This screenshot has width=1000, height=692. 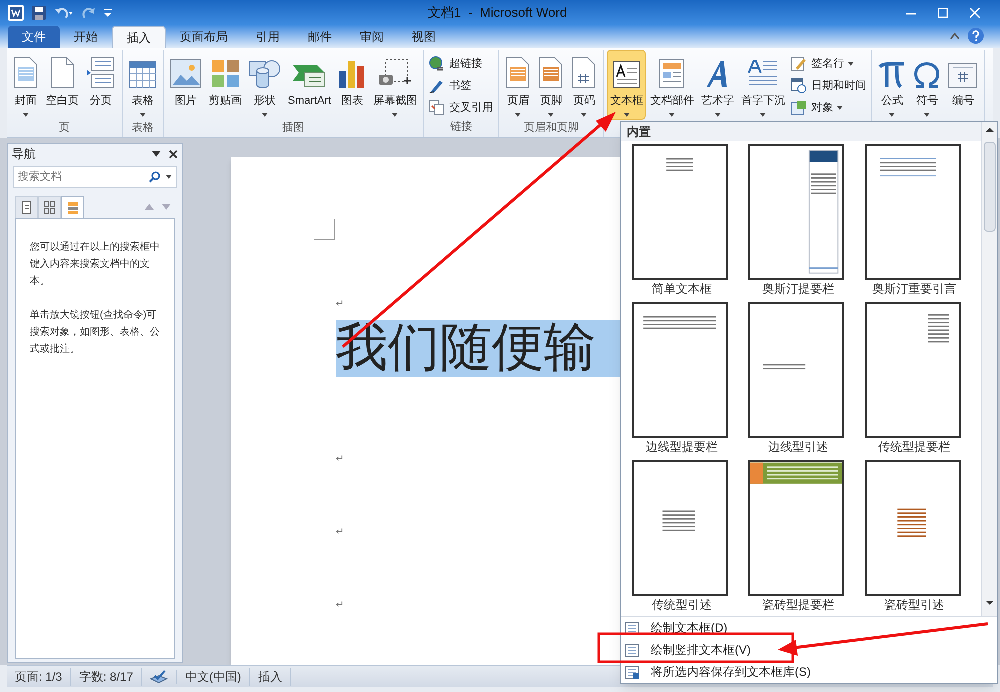 What do you see at coordinates (437, 86) in the screenshot?
I see `bookmark-icon` at bounding box center [437, 86].